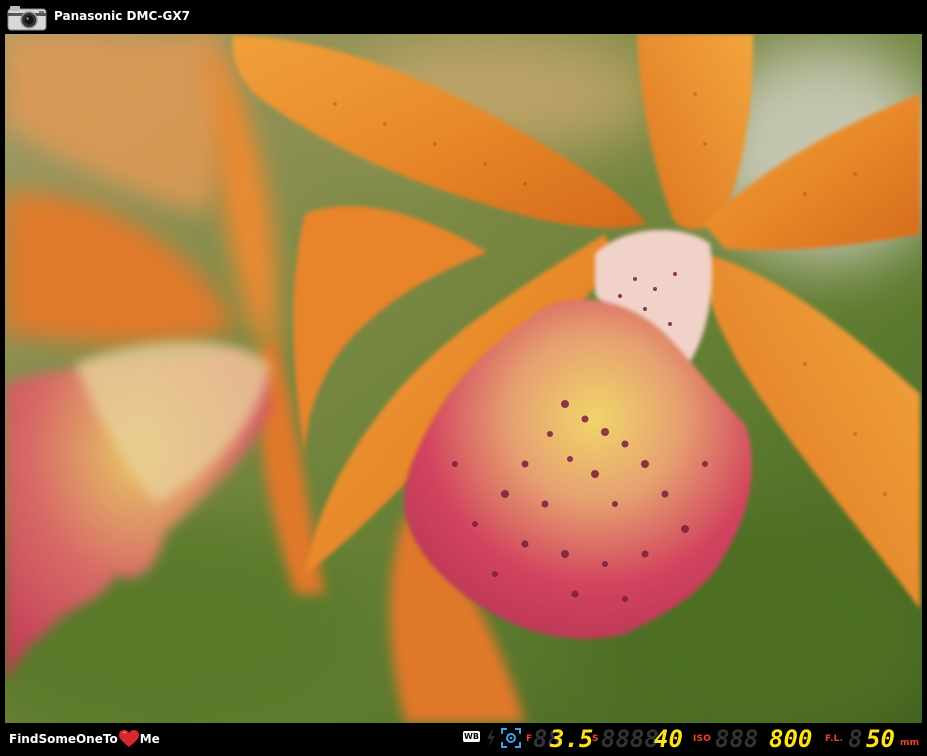  What do you see at coordinates (529, 739) in the screenshot?
I see `aperture-label: F` at bounding box center [529, 739].